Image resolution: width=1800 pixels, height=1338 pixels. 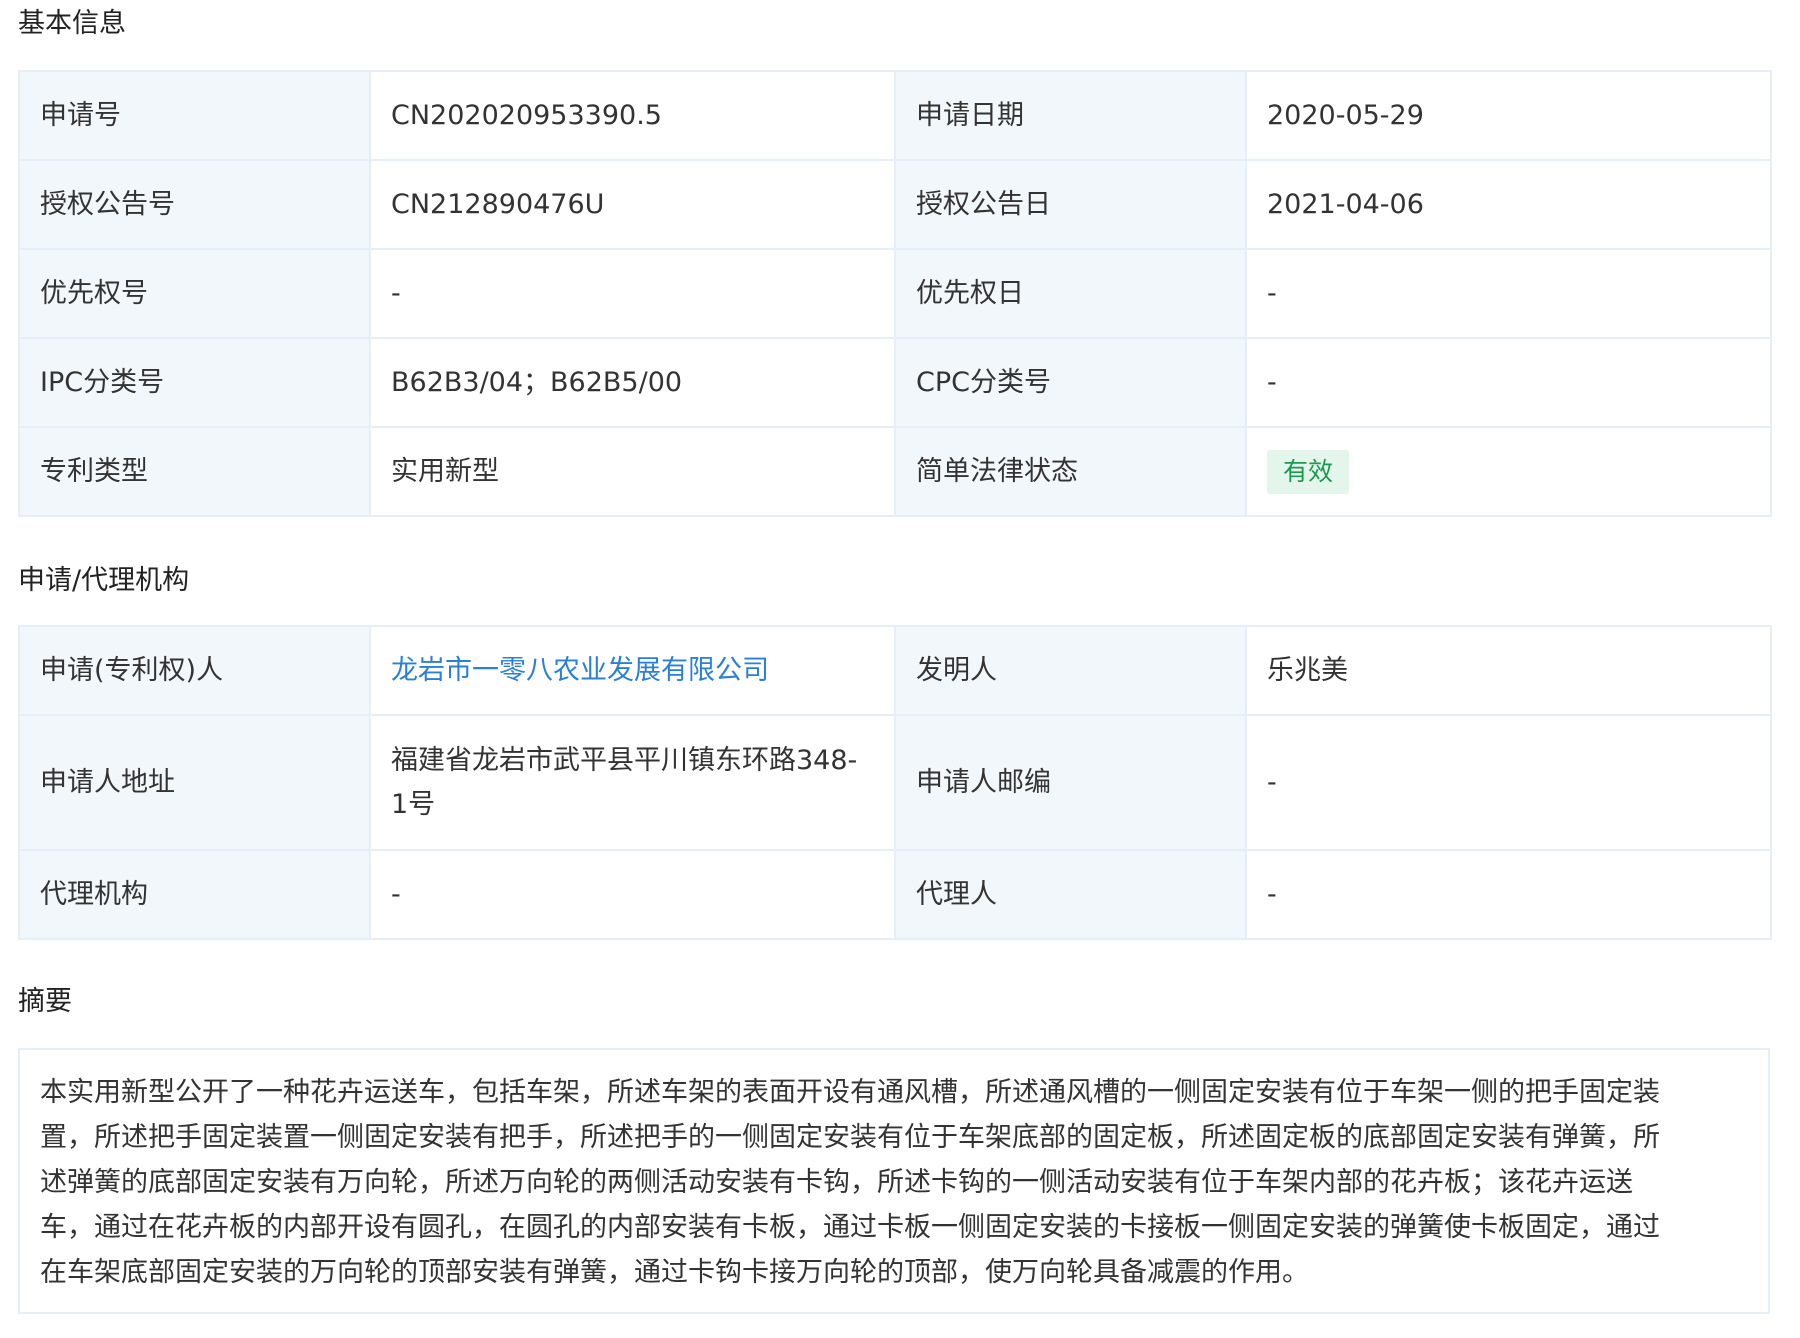 I want to click on table-row: 专利类型 实用新型 简单法律状态 有效, so click(x=895, y=471).